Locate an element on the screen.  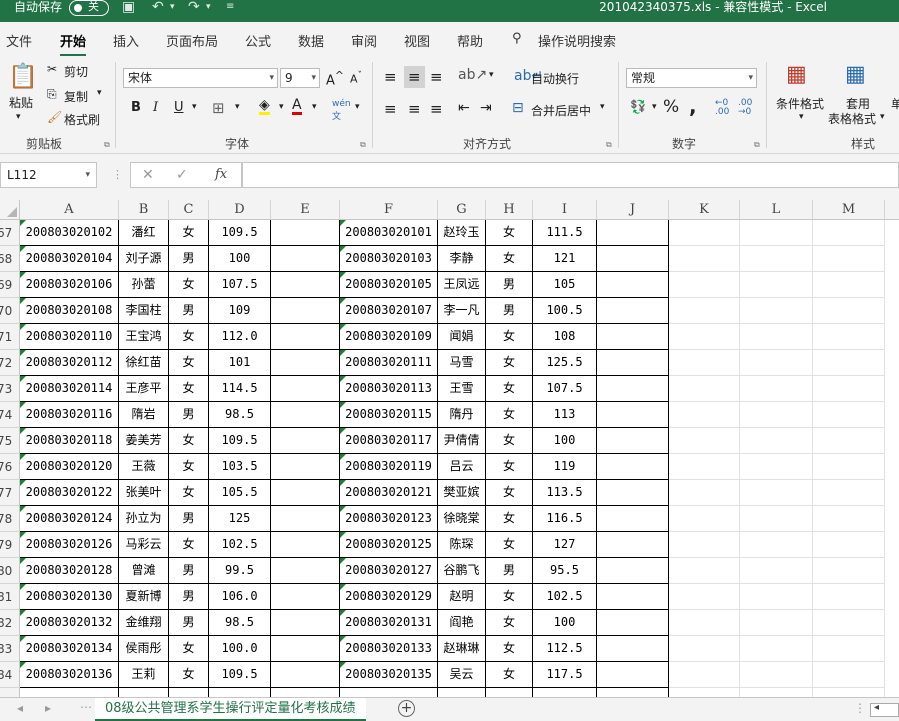
cell-b: 张美叶 is located at coordinates (144, 493).